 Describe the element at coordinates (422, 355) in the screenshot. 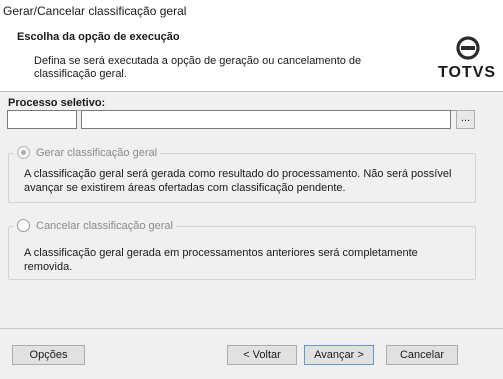

I see `cancel-button: Cancelar` at that location.